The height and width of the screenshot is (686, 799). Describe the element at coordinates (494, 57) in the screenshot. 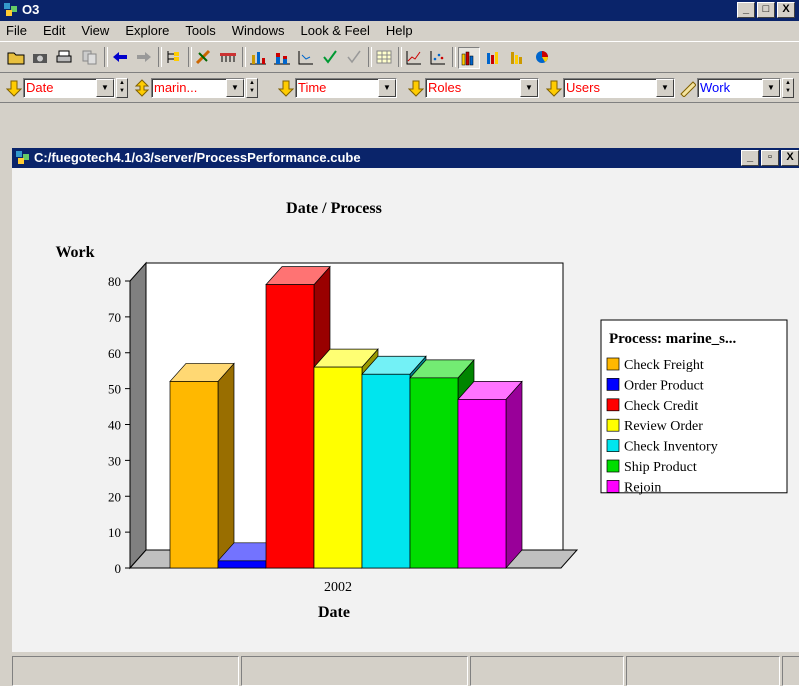

I see `3d-bar-chart-2-icon` at that location.